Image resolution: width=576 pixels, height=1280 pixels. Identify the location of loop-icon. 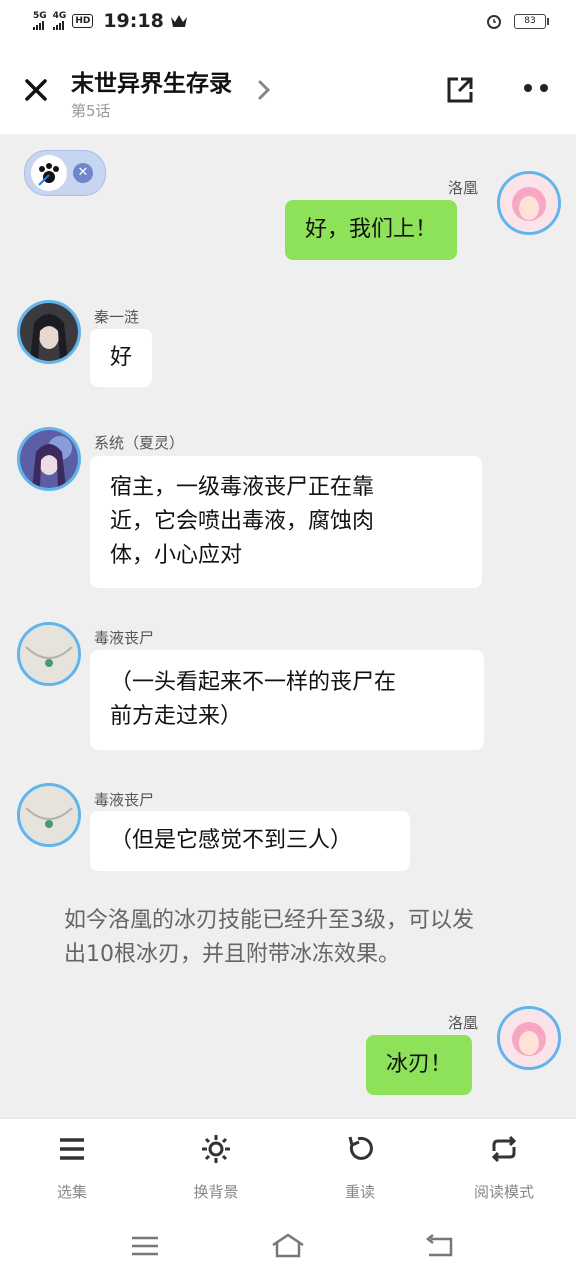
(504, 1149).